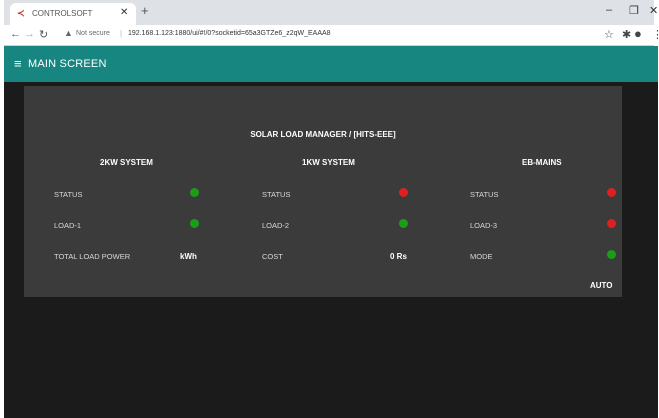  Describe the element at coordinates (43, 34) in the screenshot. I see `reload-icon: ↻` at that location.